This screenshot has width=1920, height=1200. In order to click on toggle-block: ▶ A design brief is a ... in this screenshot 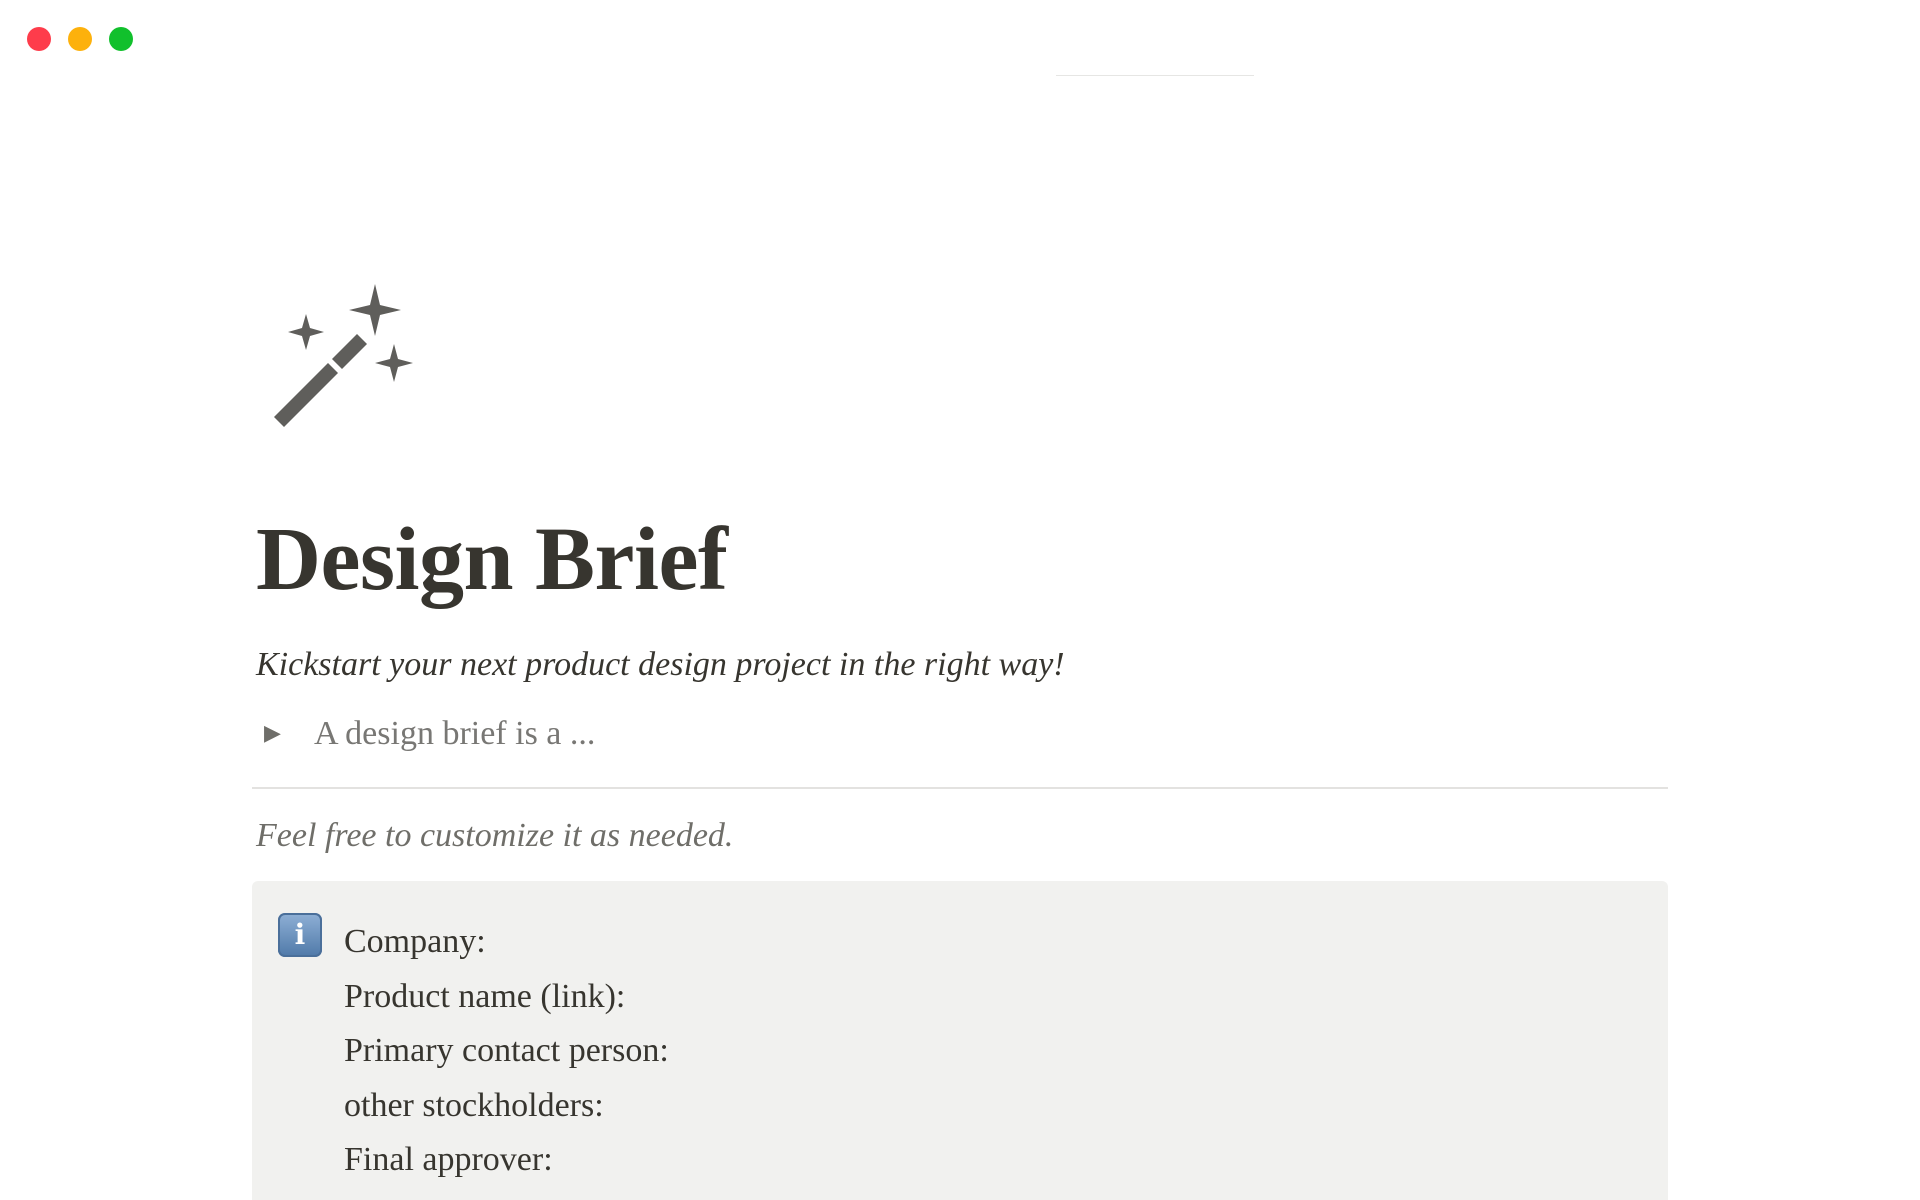, I will do `click(429, 734)`.